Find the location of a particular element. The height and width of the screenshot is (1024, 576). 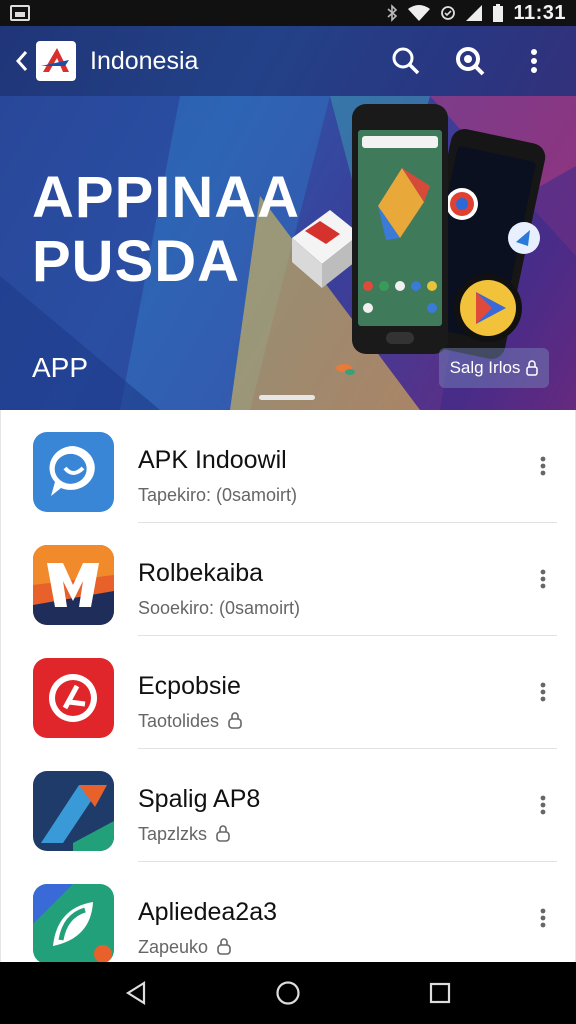

bluetooth-icon is located at coordinates (392, 13).